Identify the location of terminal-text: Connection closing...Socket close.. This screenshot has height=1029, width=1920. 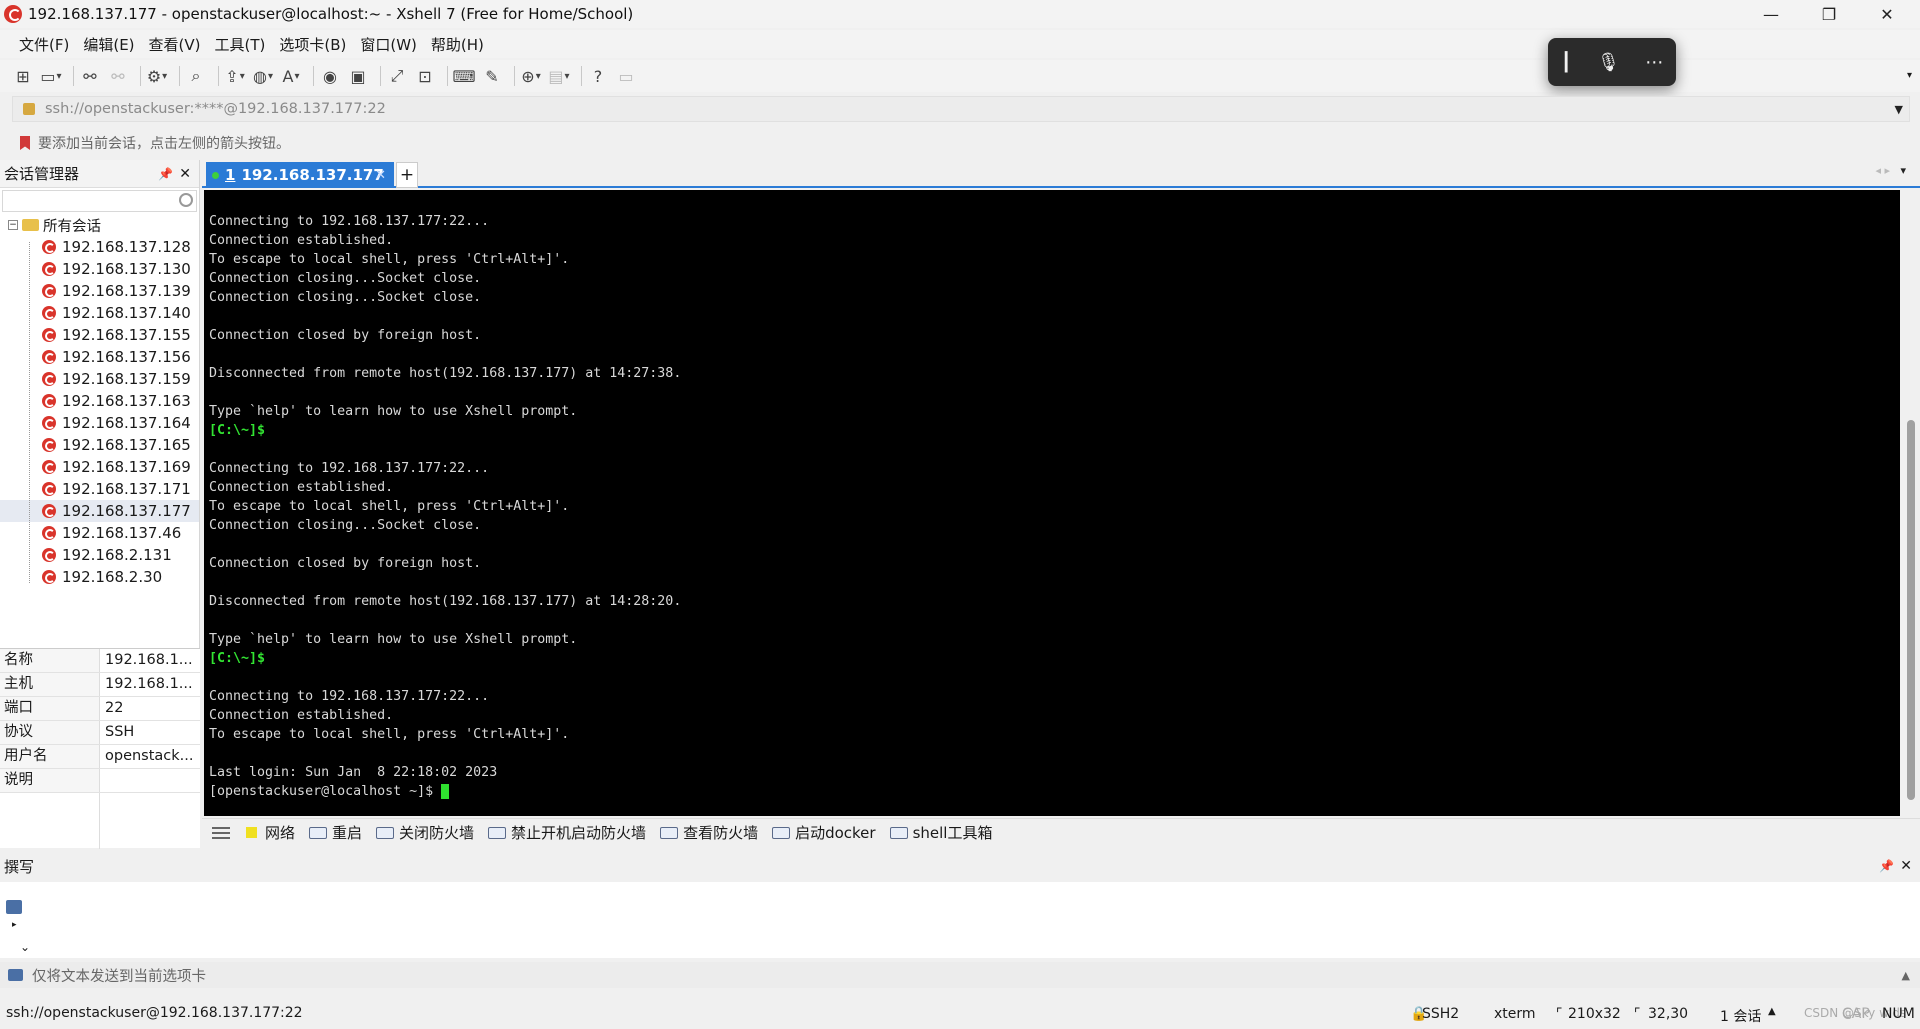
(345, 278).